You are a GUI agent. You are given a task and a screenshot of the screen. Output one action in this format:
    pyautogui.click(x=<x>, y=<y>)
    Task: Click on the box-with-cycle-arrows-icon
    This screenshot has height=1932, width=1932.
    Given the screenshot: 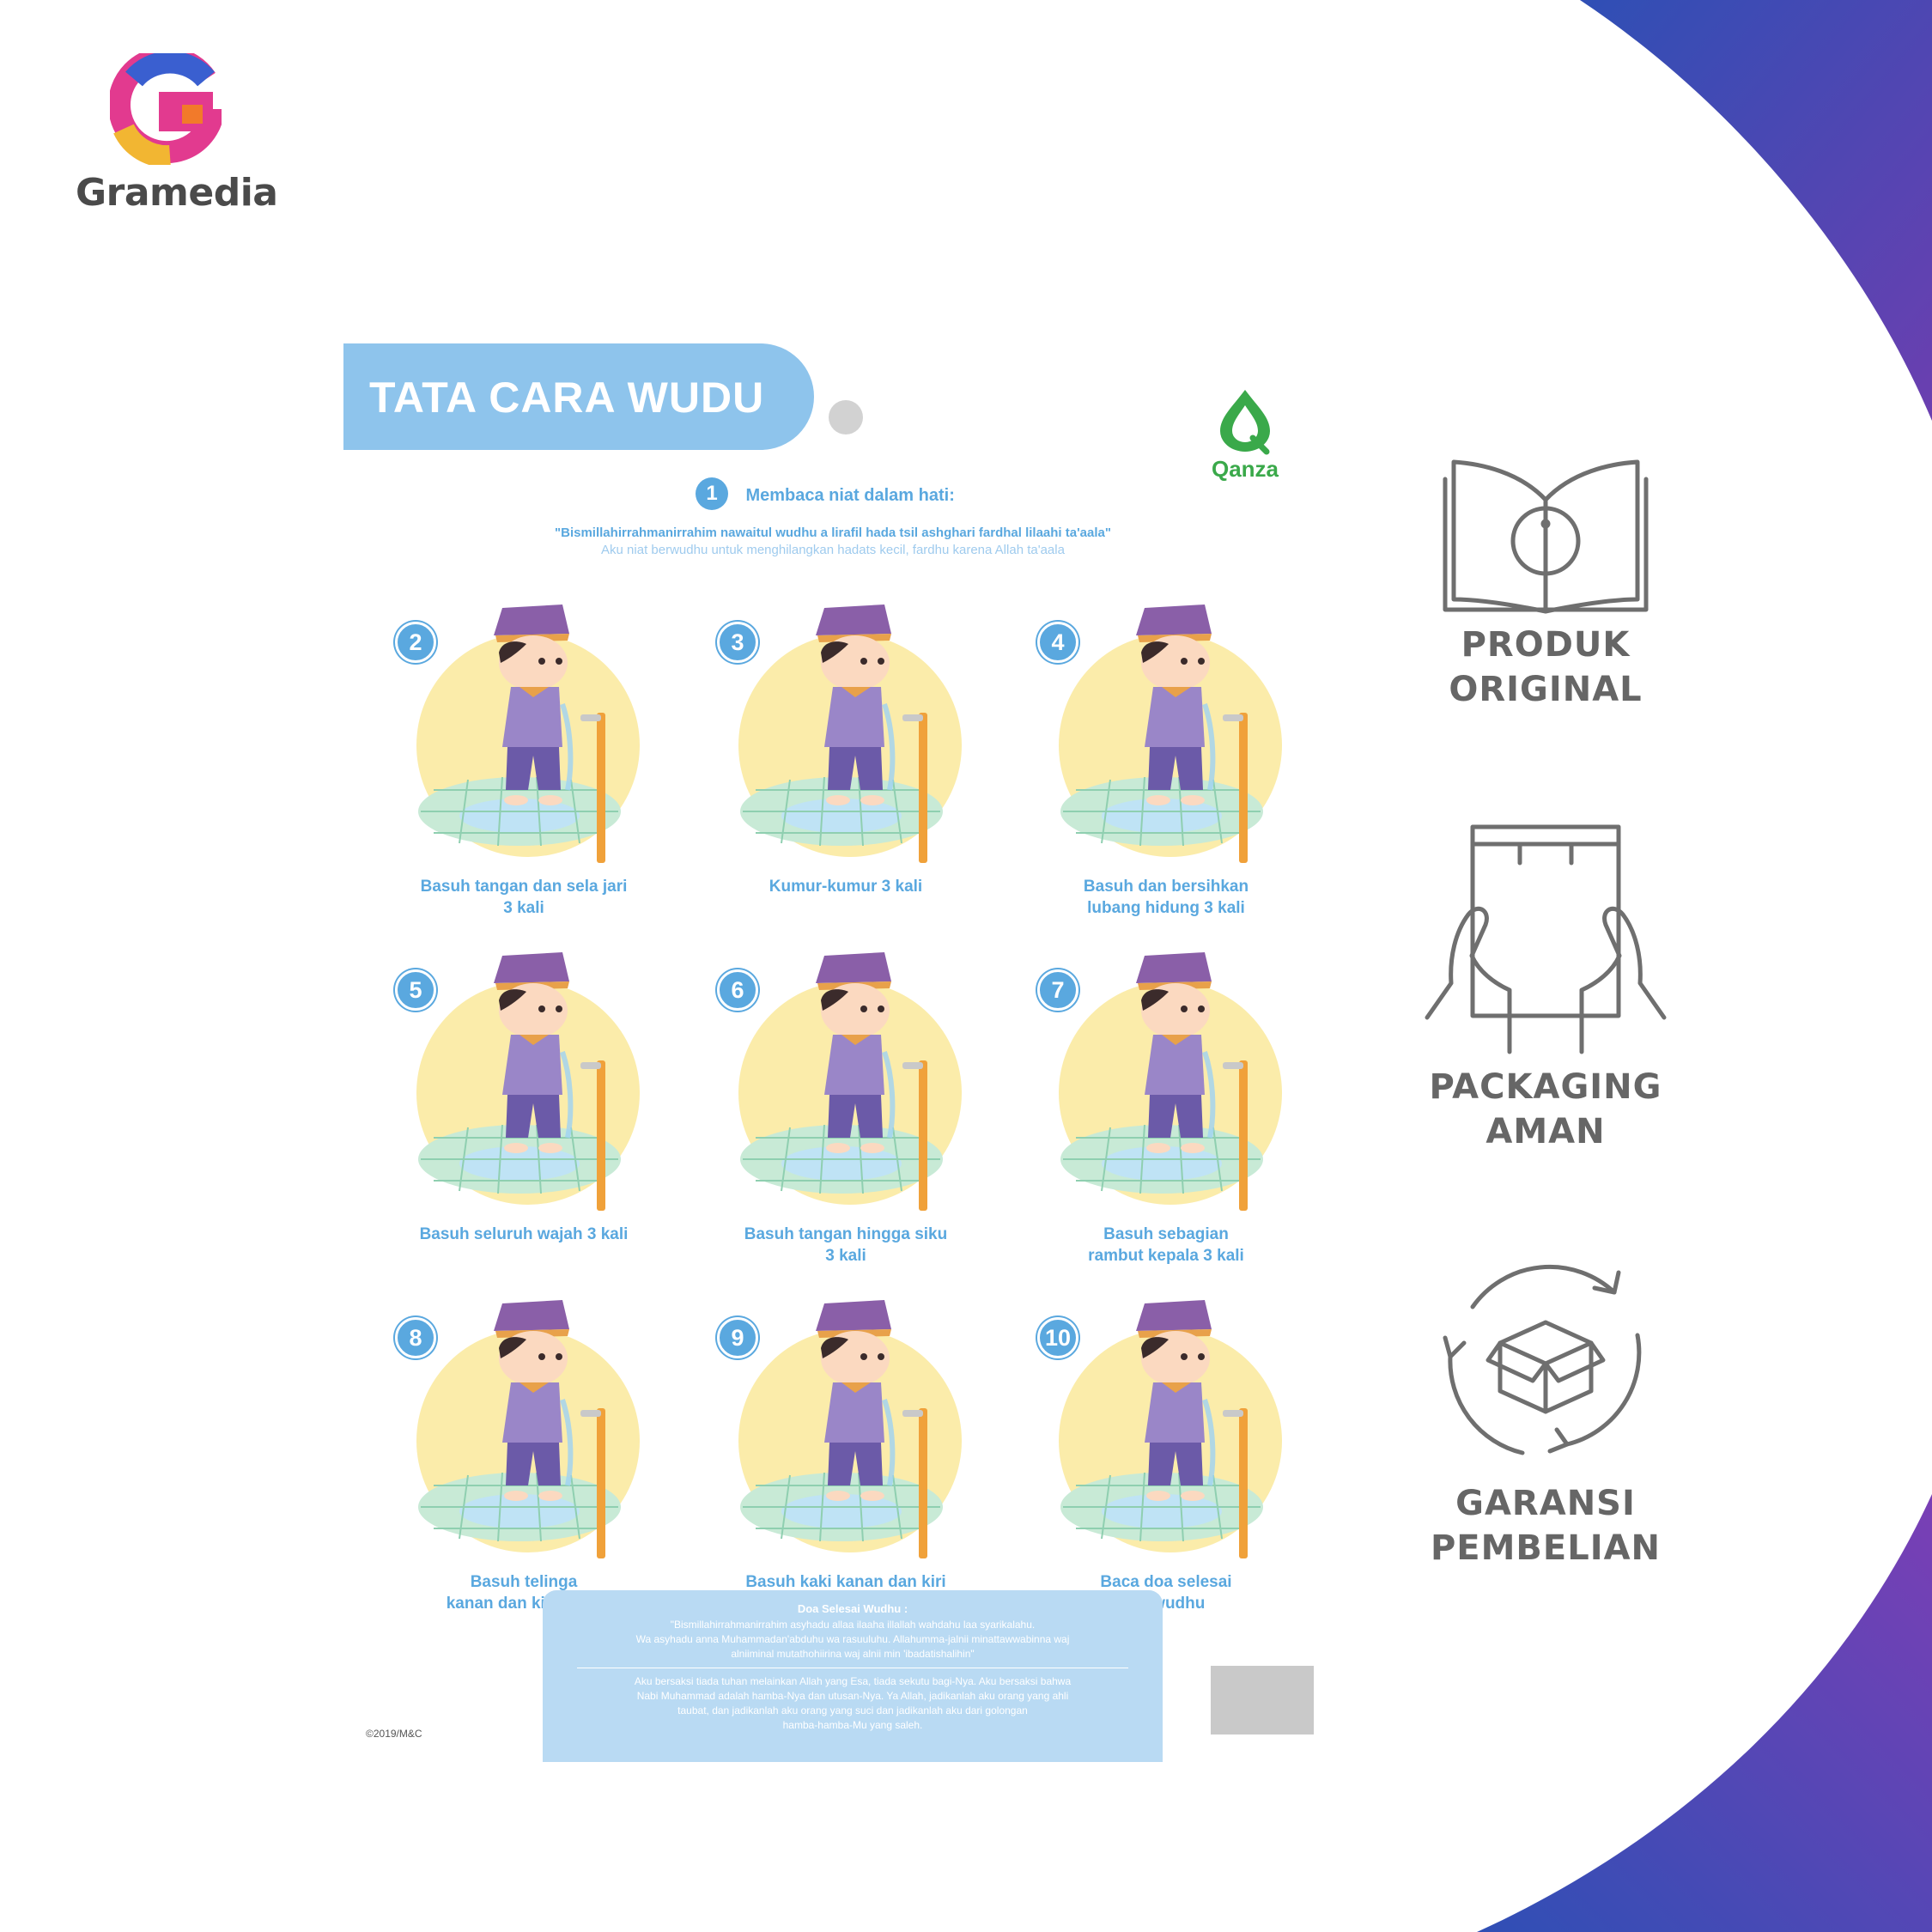 What is the action you would take?
    pyautogui.click(x=1543, y=1360)
    